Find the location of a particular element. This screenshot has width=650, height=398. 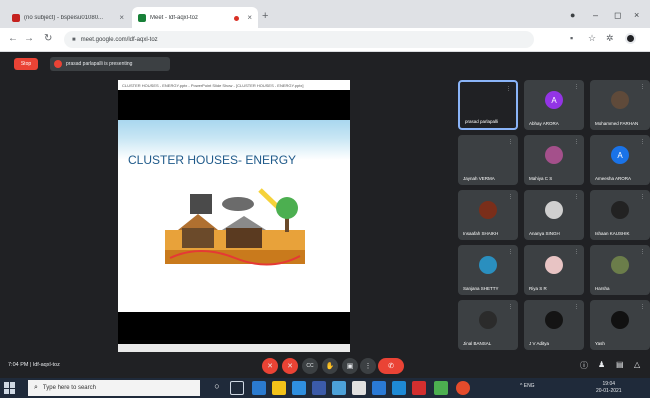

participant-name: Ishaan KAUSHIK is located at coordinates (612, 233).